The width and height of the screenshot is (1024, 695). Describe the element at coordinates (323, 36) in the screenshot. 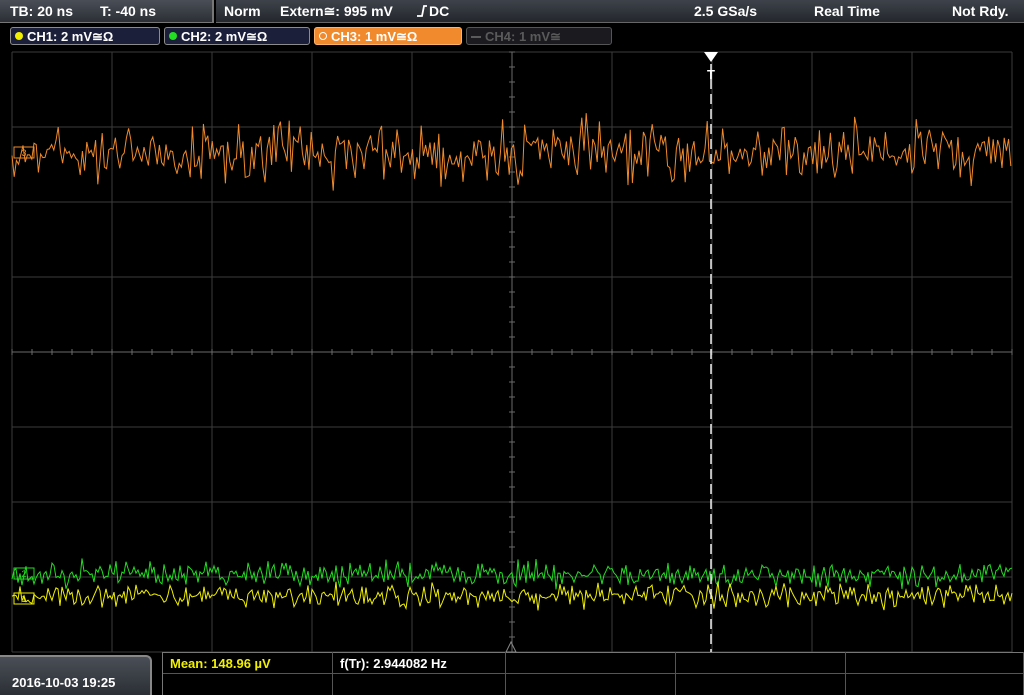

I see `ch3-dot-icon` at that location.